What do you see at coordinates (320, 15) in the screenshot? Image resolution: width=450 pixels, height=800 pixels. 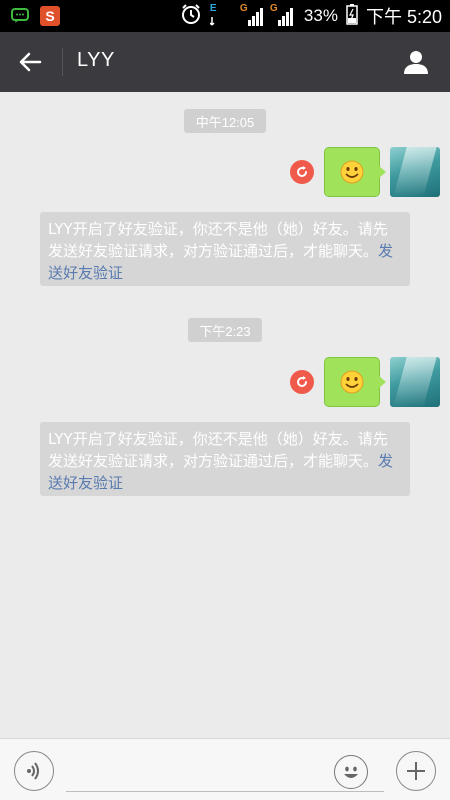 I see `battery-percent: 33%` at bounding box center [320, 15].